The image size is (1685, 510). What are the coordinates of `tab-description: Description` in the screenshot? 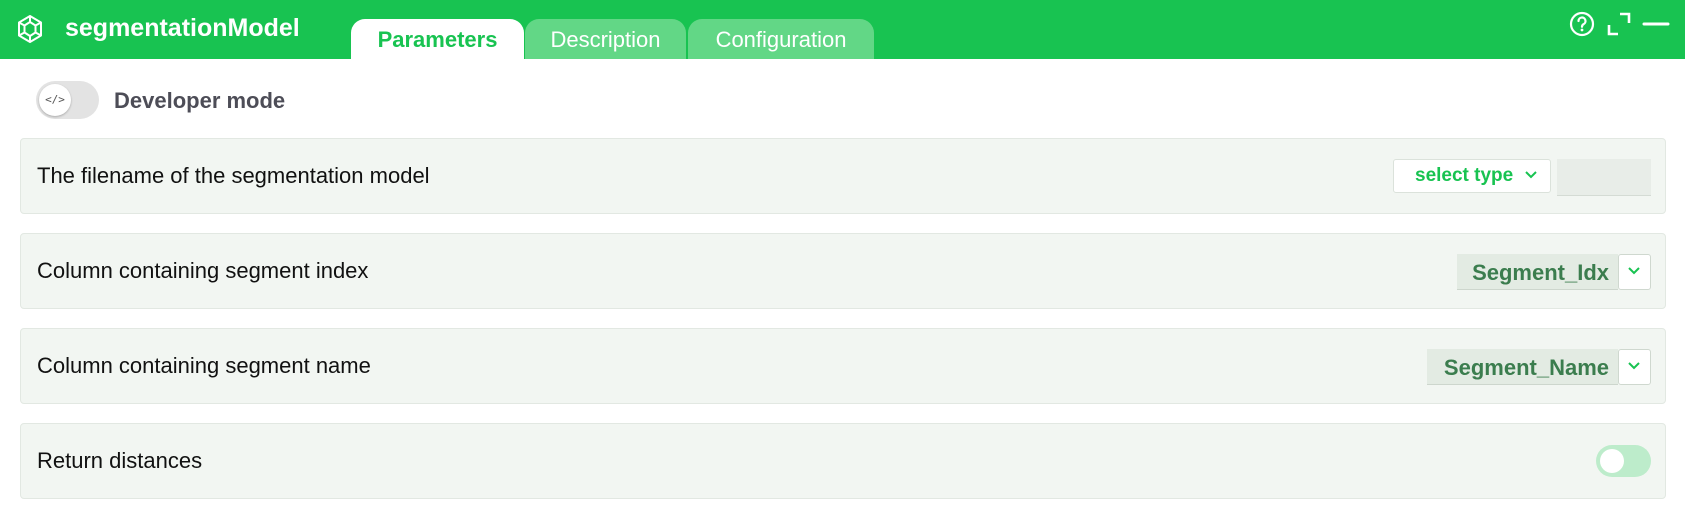 It's located at (605, 39).